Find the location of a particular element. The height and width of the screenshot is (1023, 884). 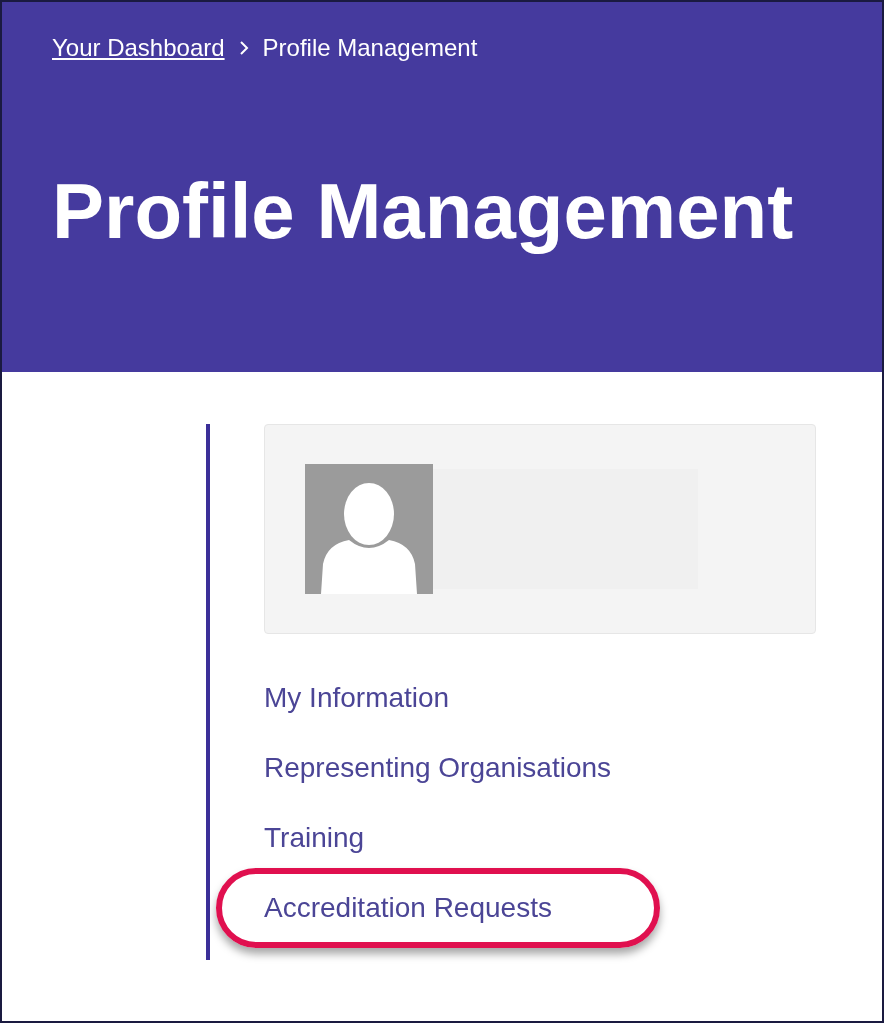

breadcrumb-current: Profile Management is located at coordinates (370, 48).